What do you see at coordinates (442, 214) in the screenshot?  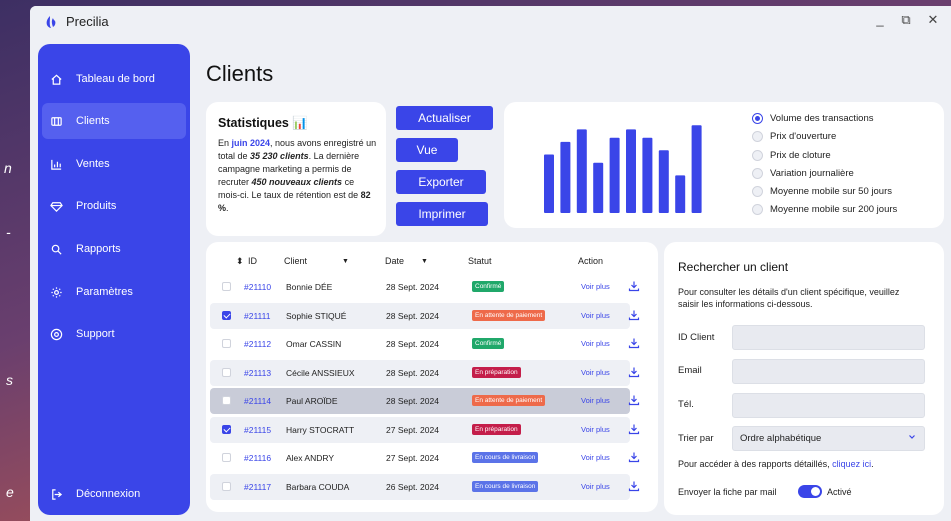 I see `print-button: Imprimer` at bounding box center [442, 214].